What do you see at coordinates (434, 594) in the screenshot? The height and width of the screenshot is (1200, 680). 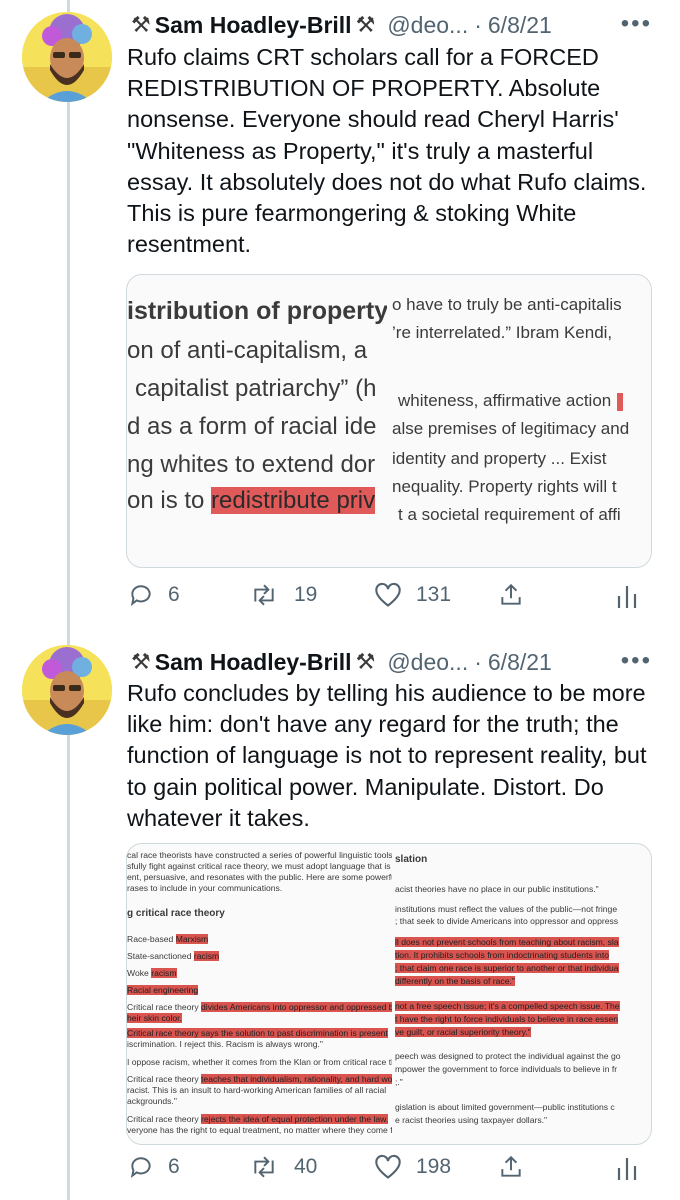 I see `like-count: 131` at bounding box center [434, 594].